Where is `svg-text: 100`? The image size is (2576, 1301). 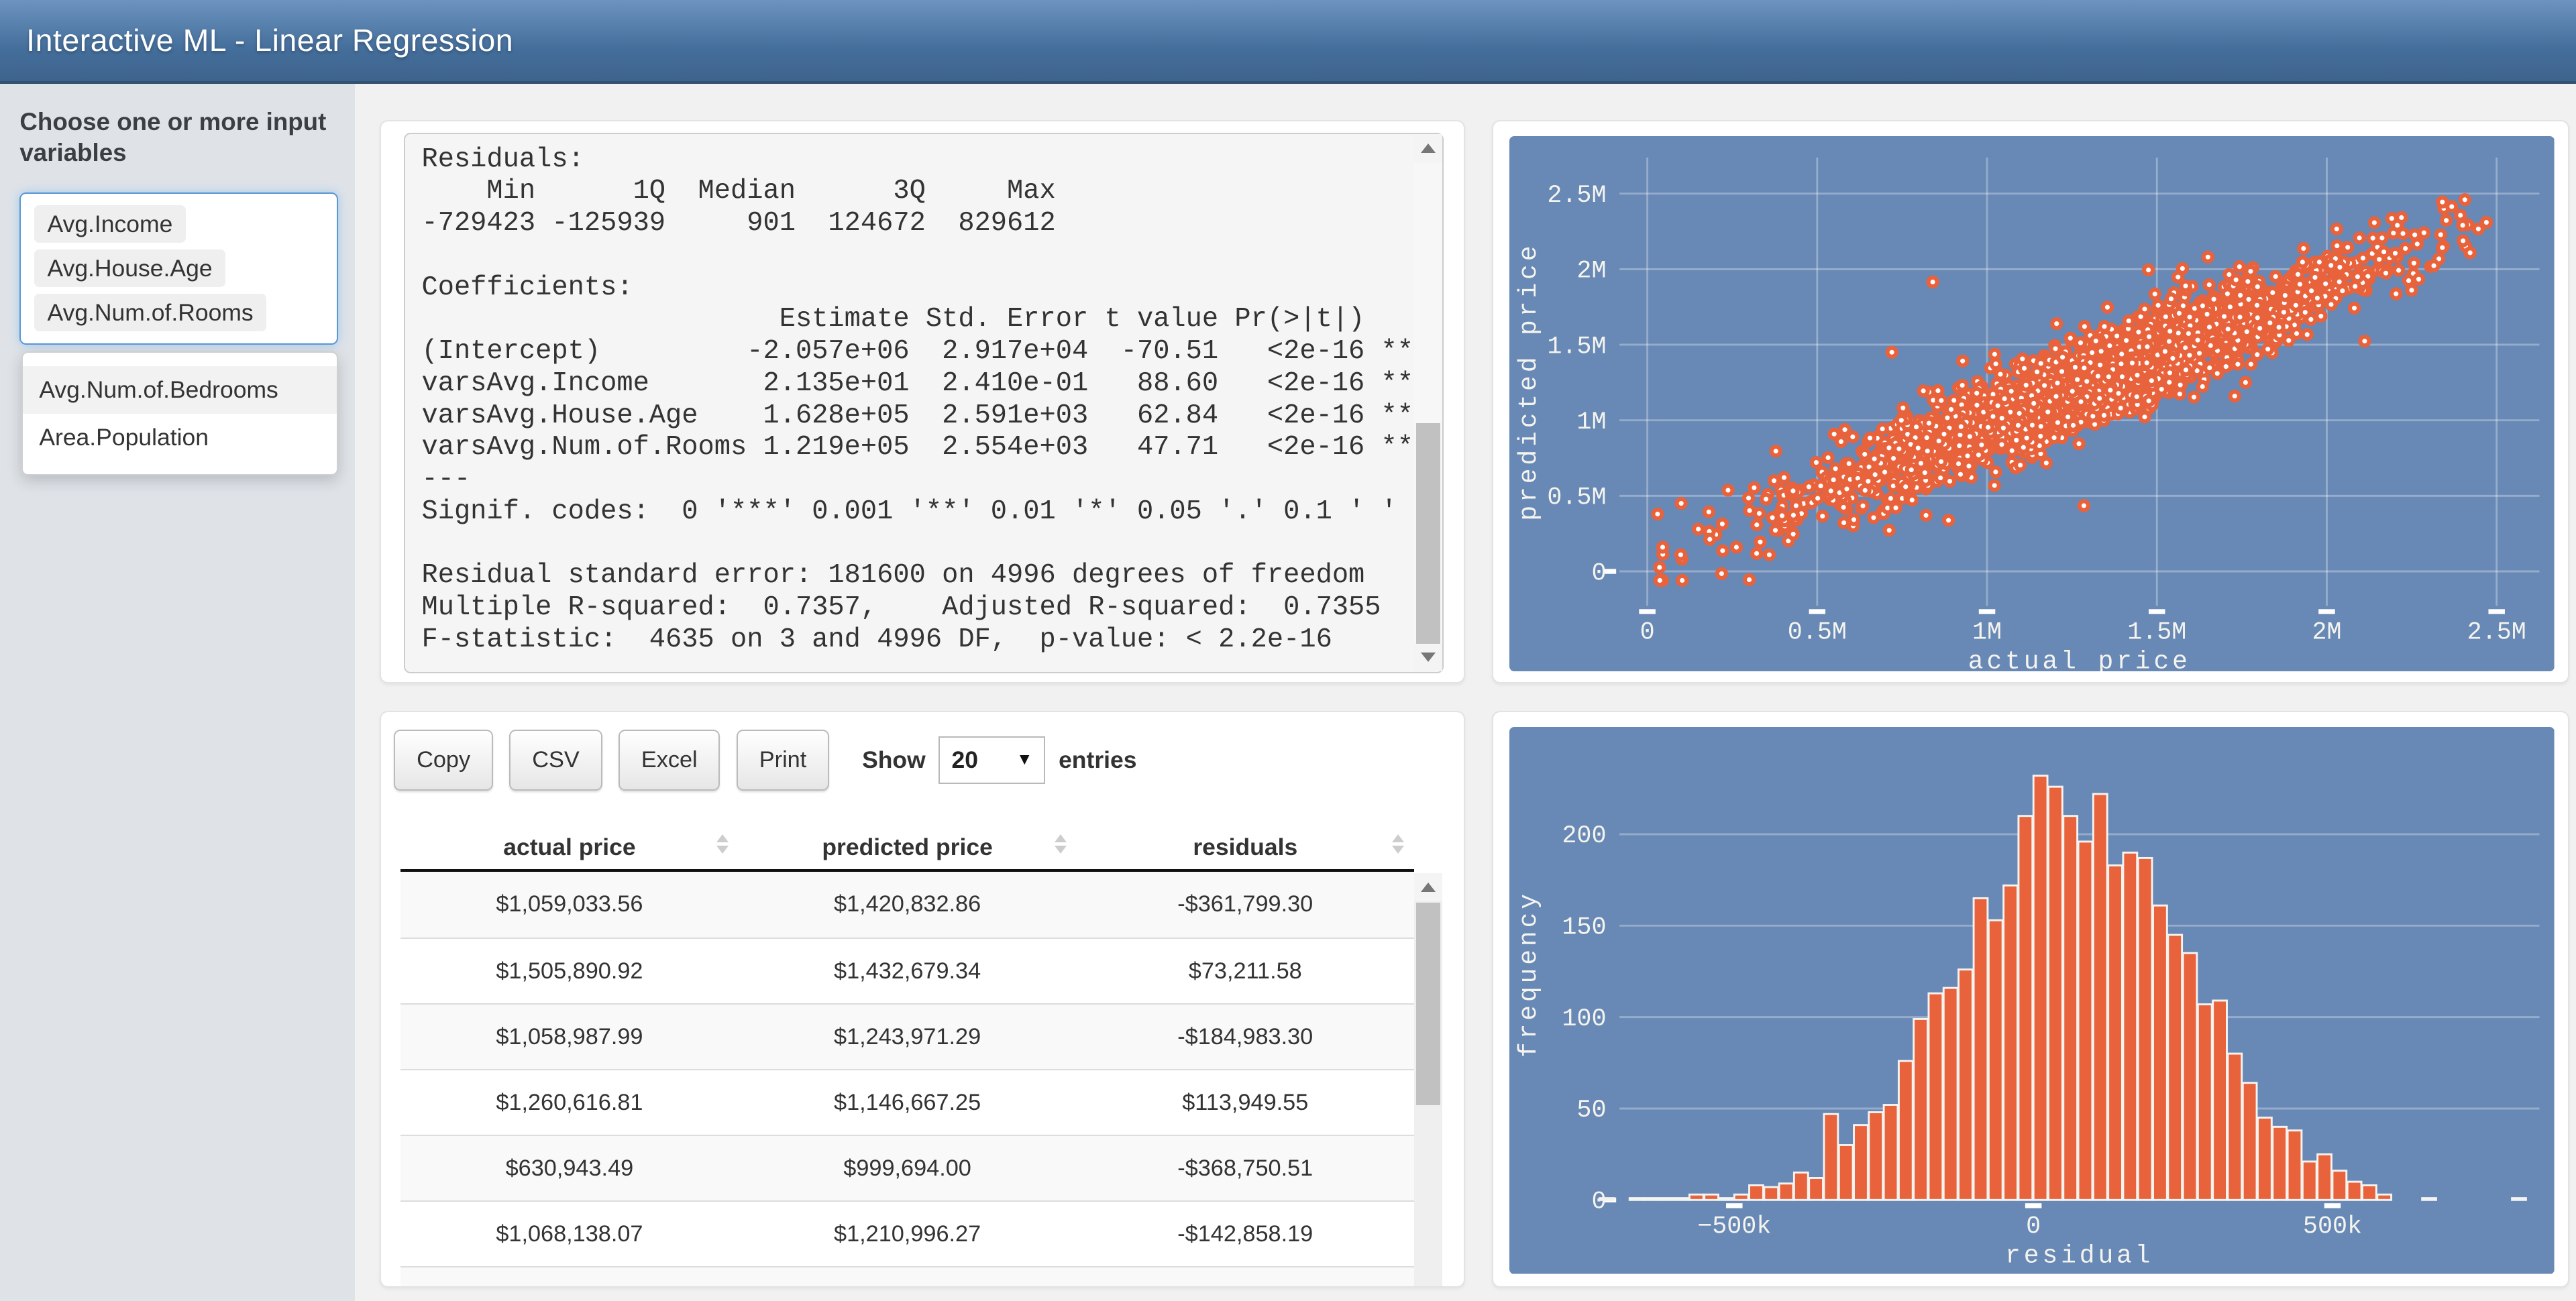 svg-text: 100 is located at coordinates (1584, 1019).